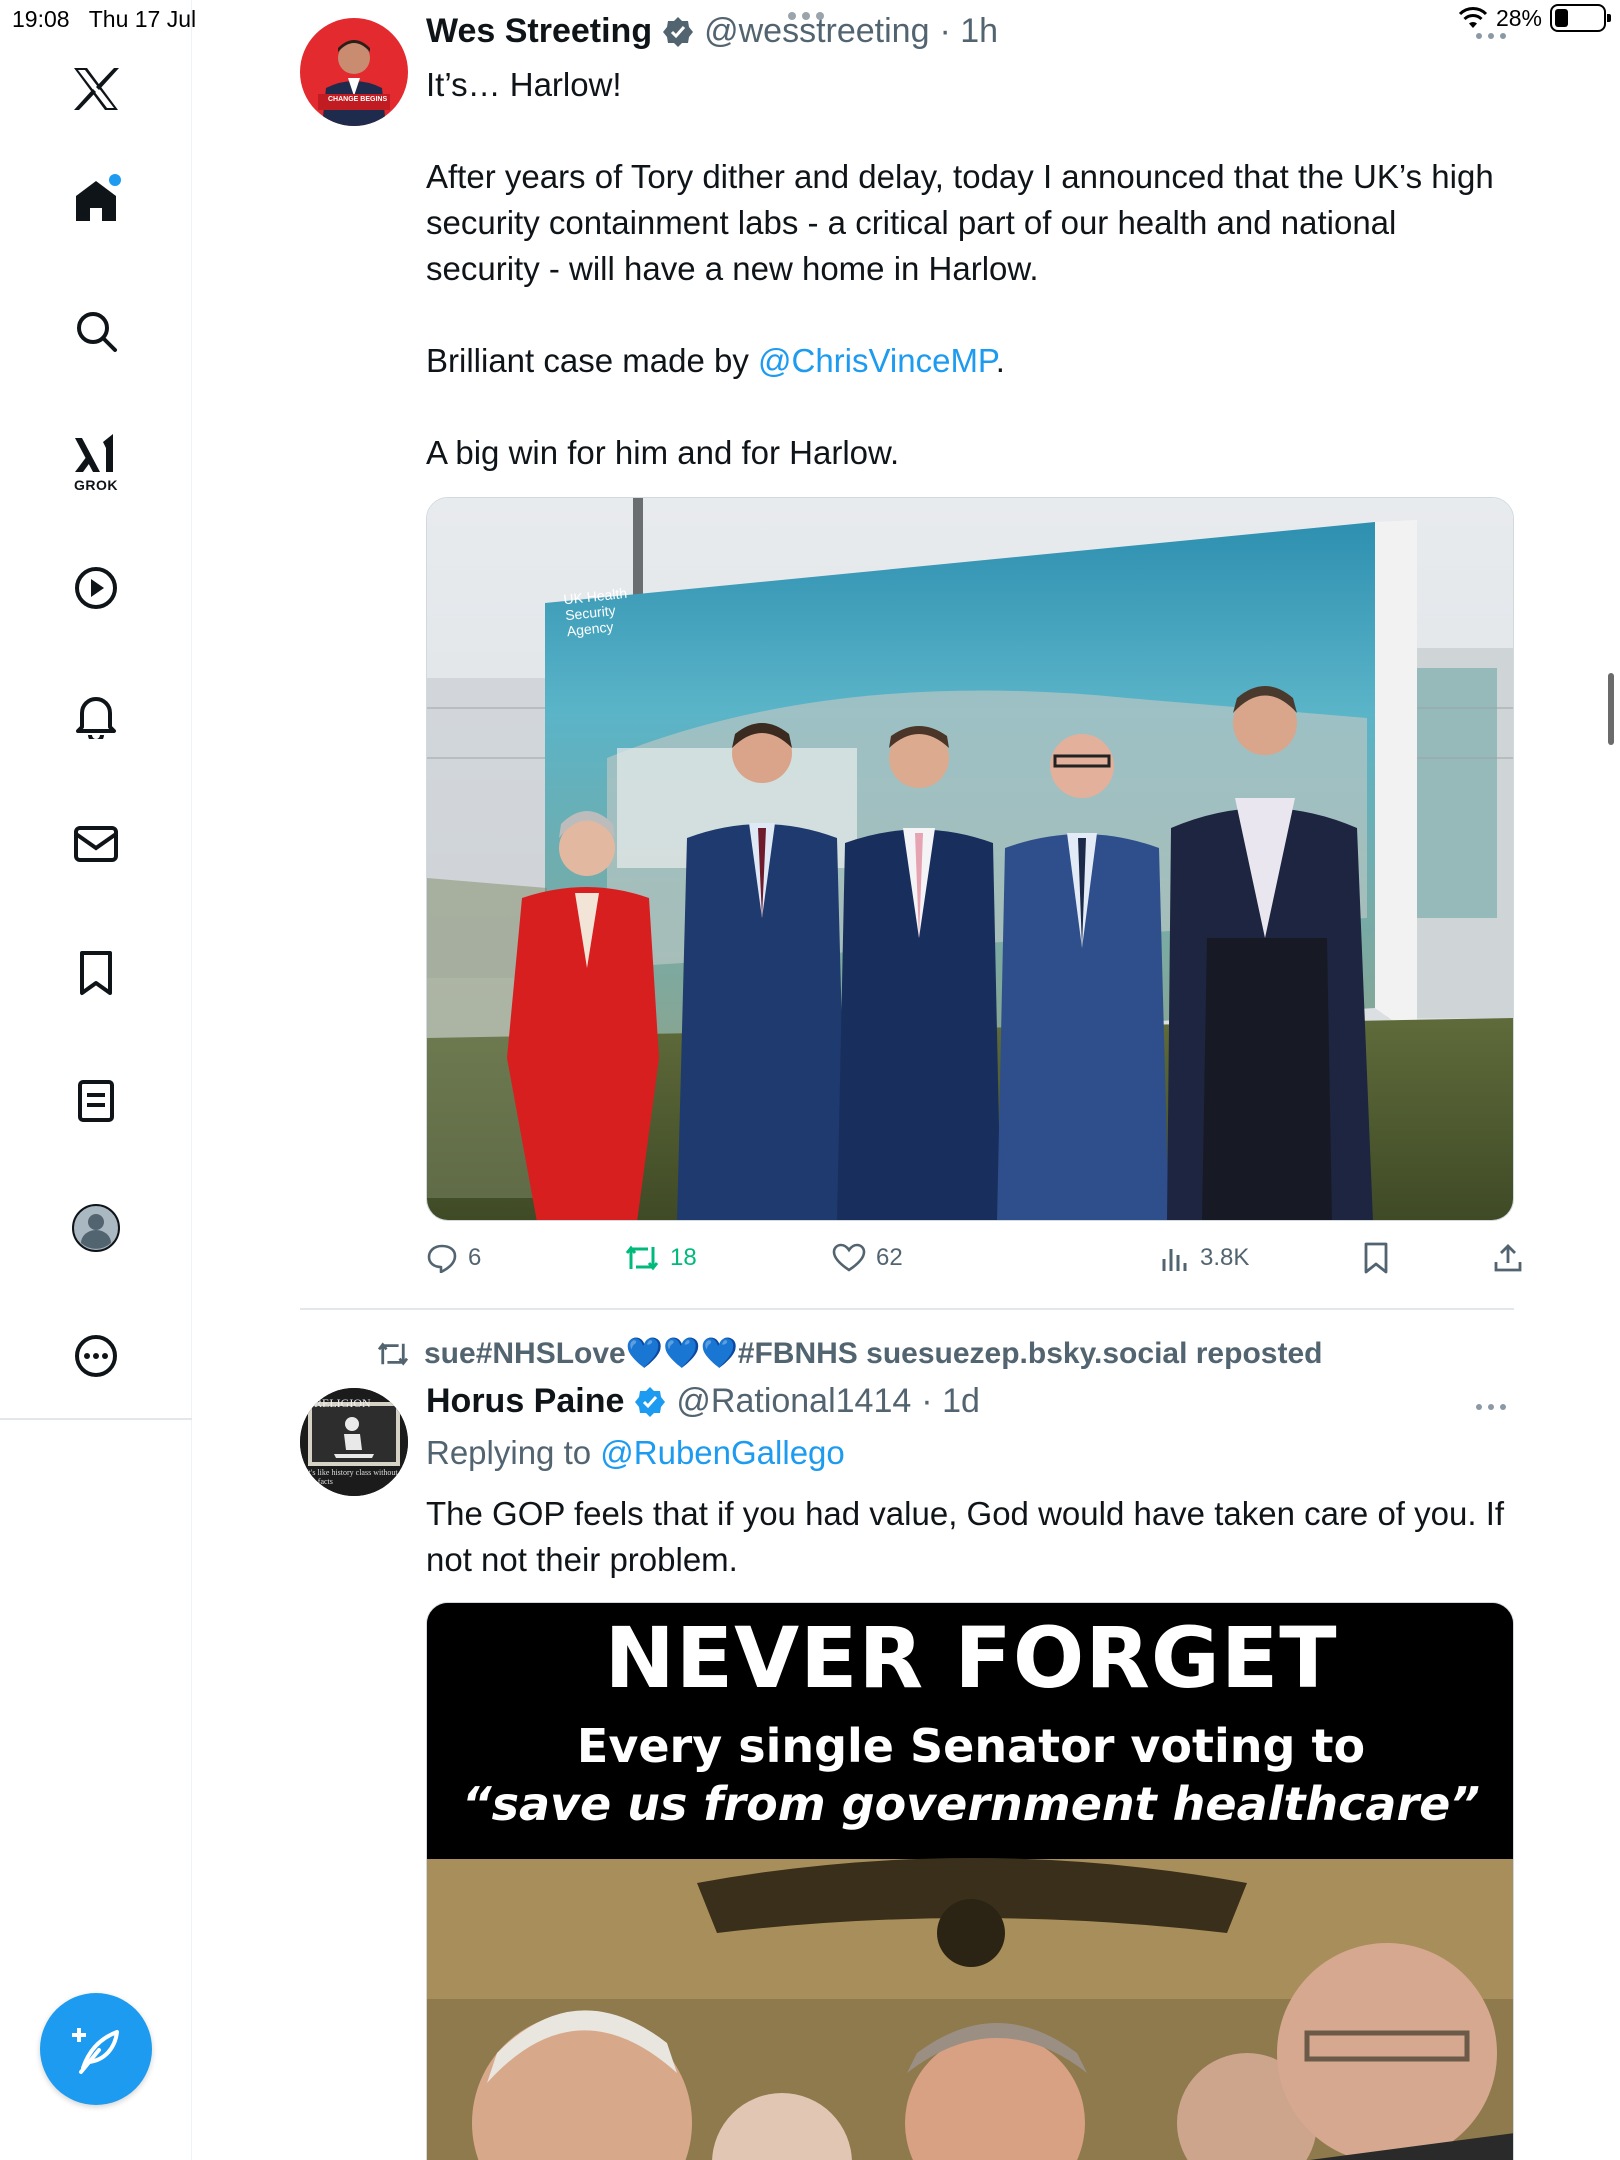 Image resolution: width=1620 pixels, height=2160 pixels. I want to click on sidebar: GROK, so click(96, 1080).